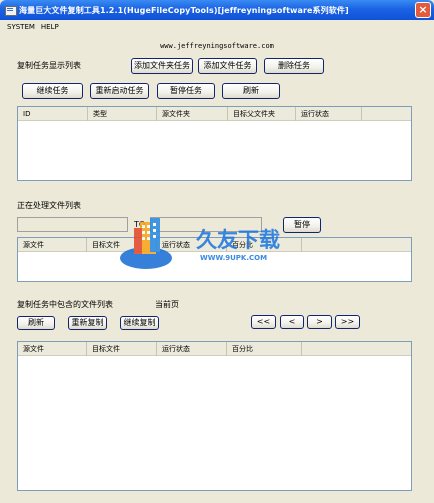 The image size is (434, 503). Describe the element at coordinates (263, 322) in the screenshot. I see `first-page-button: <<` at that location.